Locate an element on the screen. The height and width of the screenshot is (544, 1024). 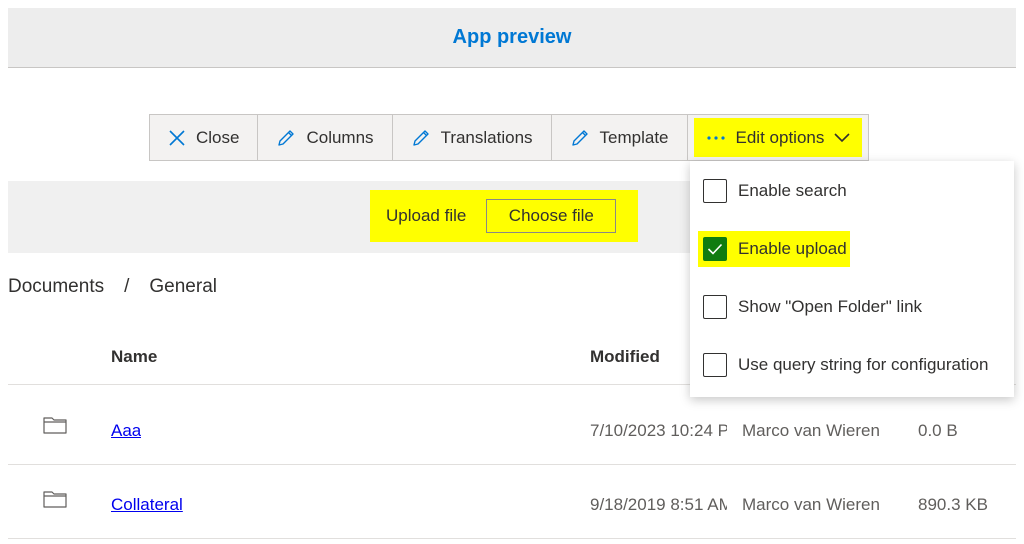
file-size: 0.0 B is located at coordinates (938, 430).